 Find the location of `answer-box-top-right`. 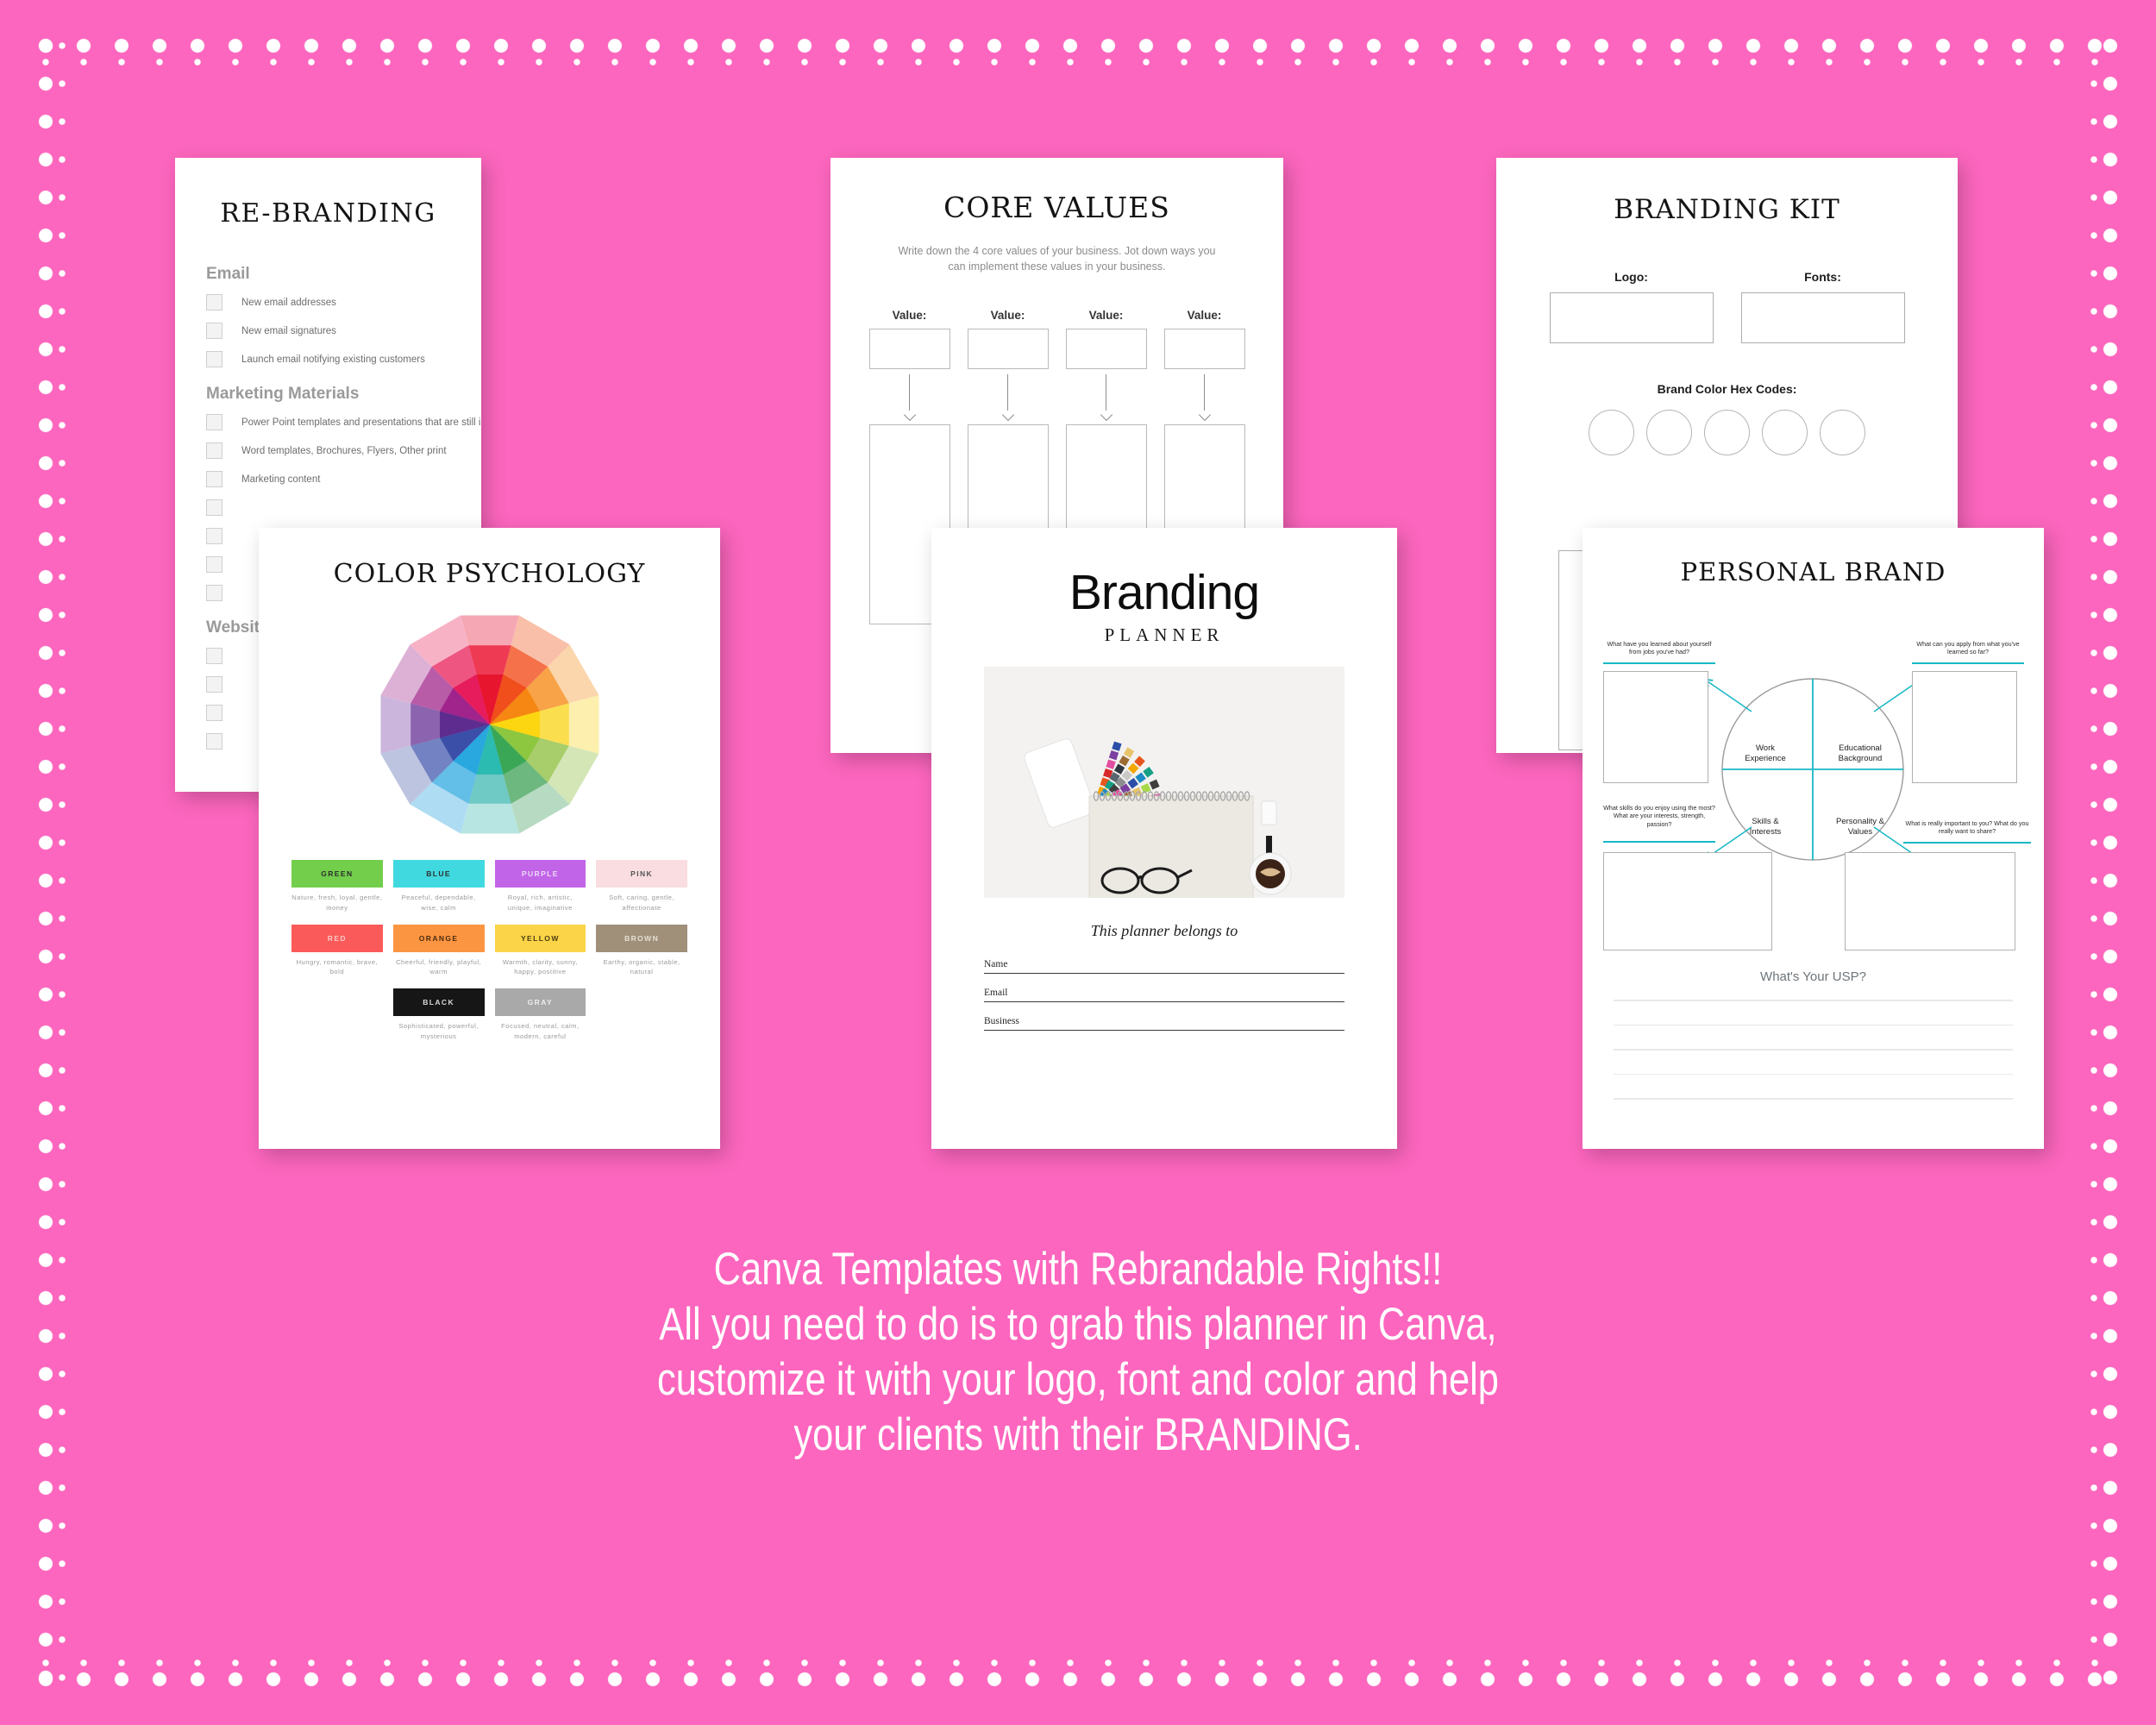

answer-box-top-right is located at coordinates (1964, 727).